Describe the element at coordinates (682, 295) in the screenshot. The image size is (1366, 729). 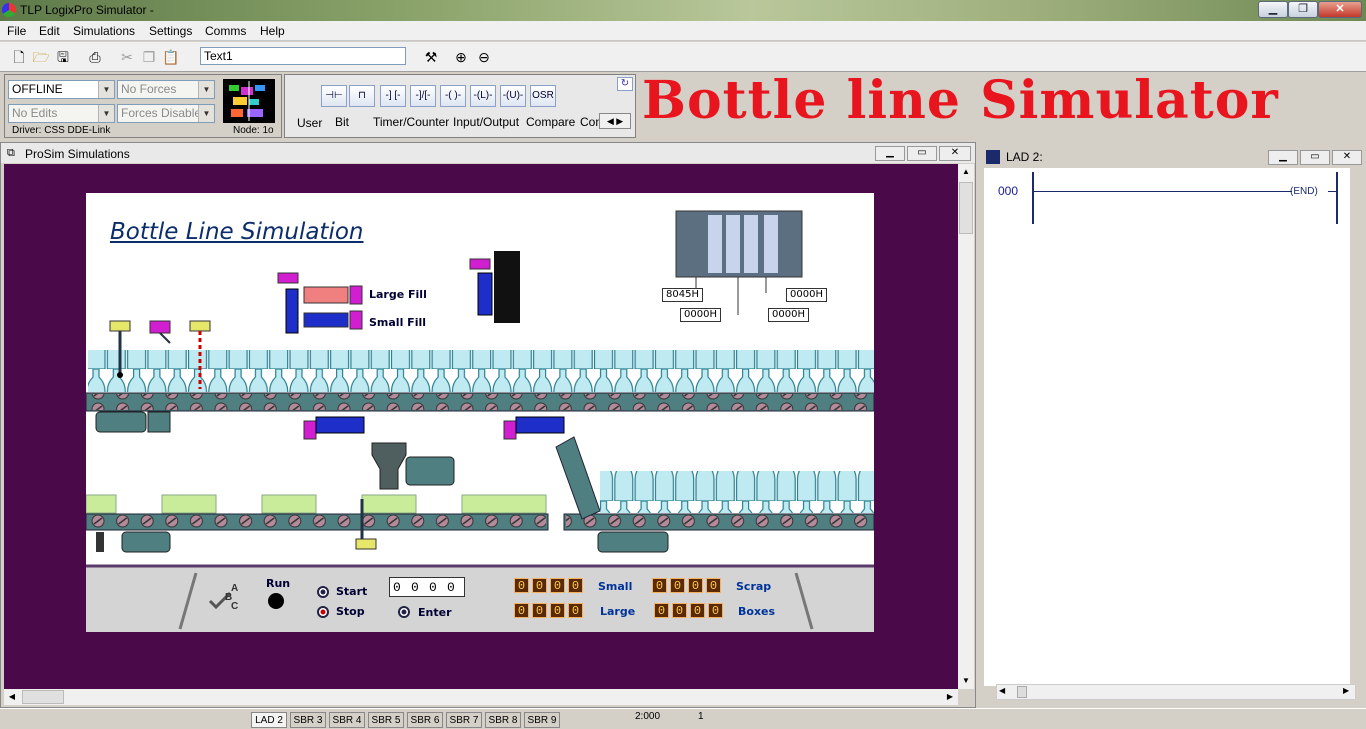
I see `rack-value-1: 8045H` at that location.